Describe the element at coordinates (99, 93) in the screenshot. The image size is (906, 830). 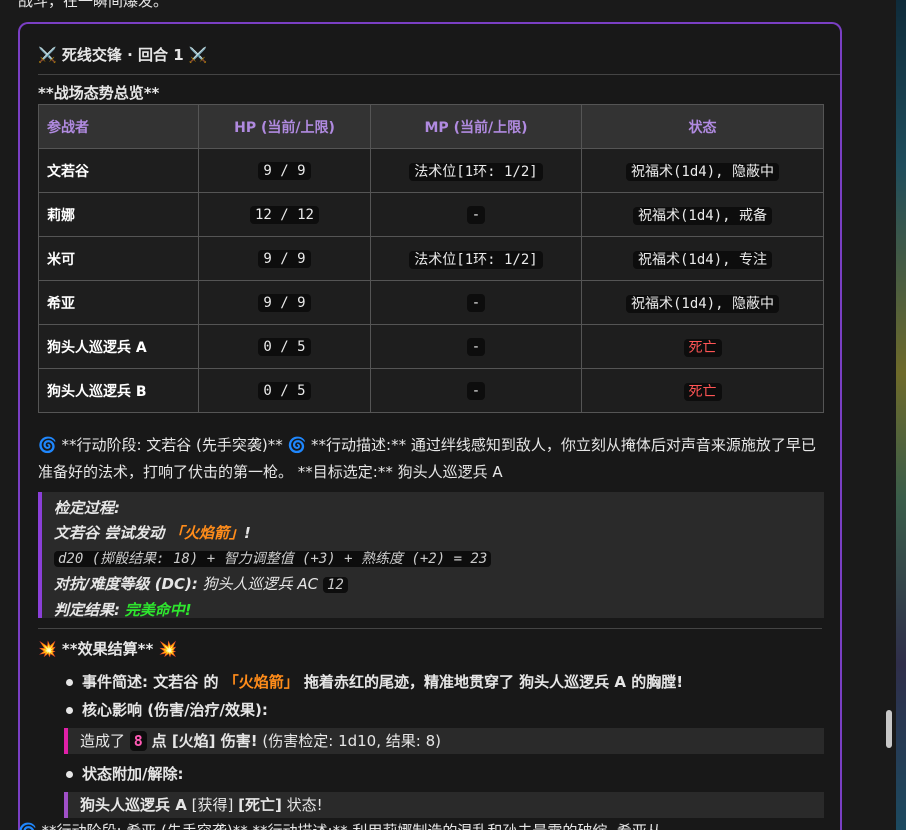
I see `overview-heading: **战场态势总览**` at that location.